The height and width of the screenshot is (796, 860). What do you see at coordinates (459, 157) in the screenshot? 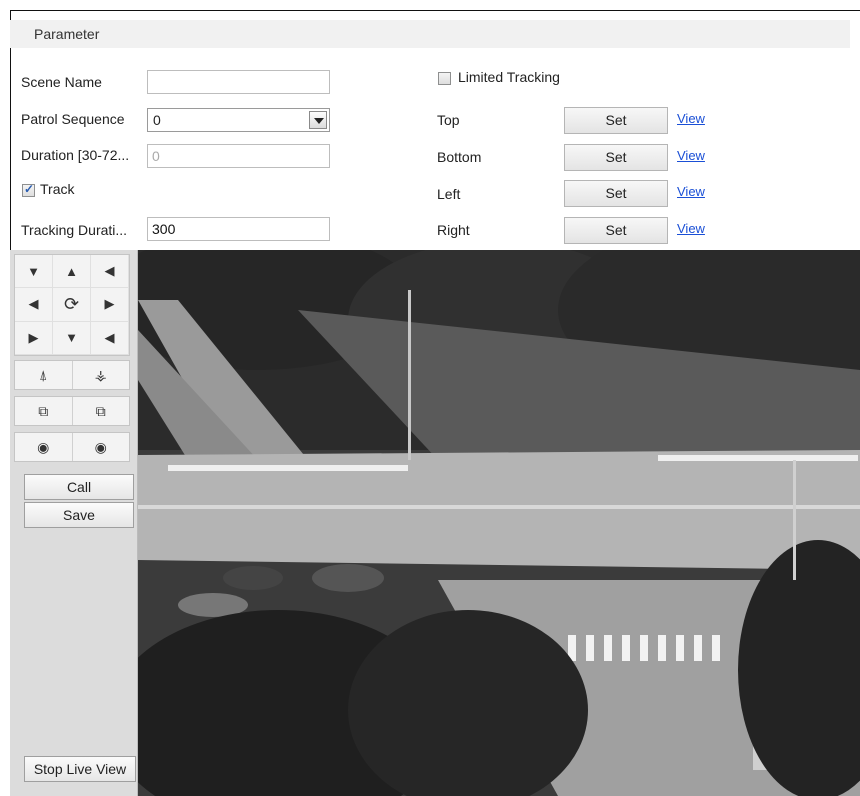
I see `bottom-label: Bottom` at bounding box center [459, 157].